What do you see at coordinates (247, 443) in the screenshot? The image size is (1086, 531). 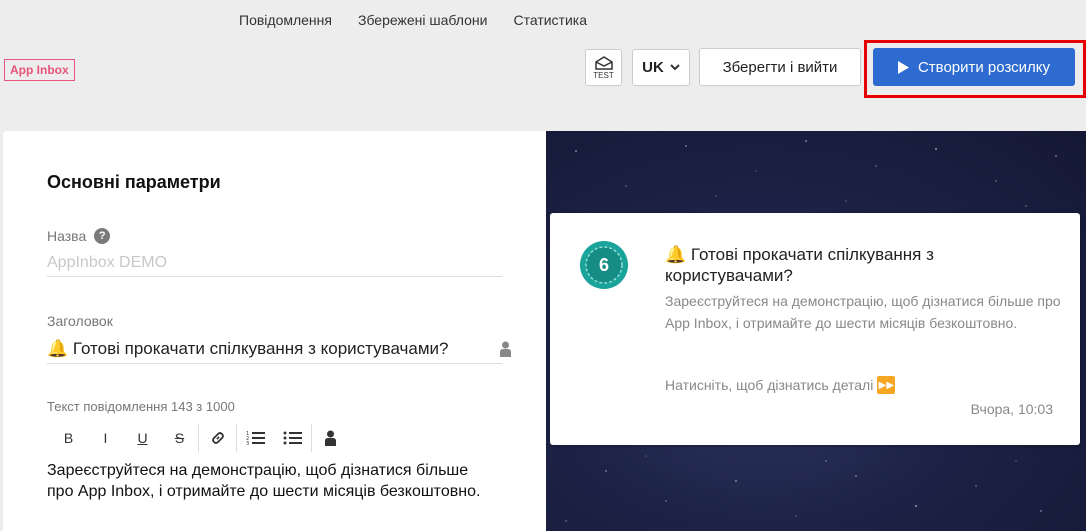 I see `svg-text: 3` at bounding box center [247, 443].